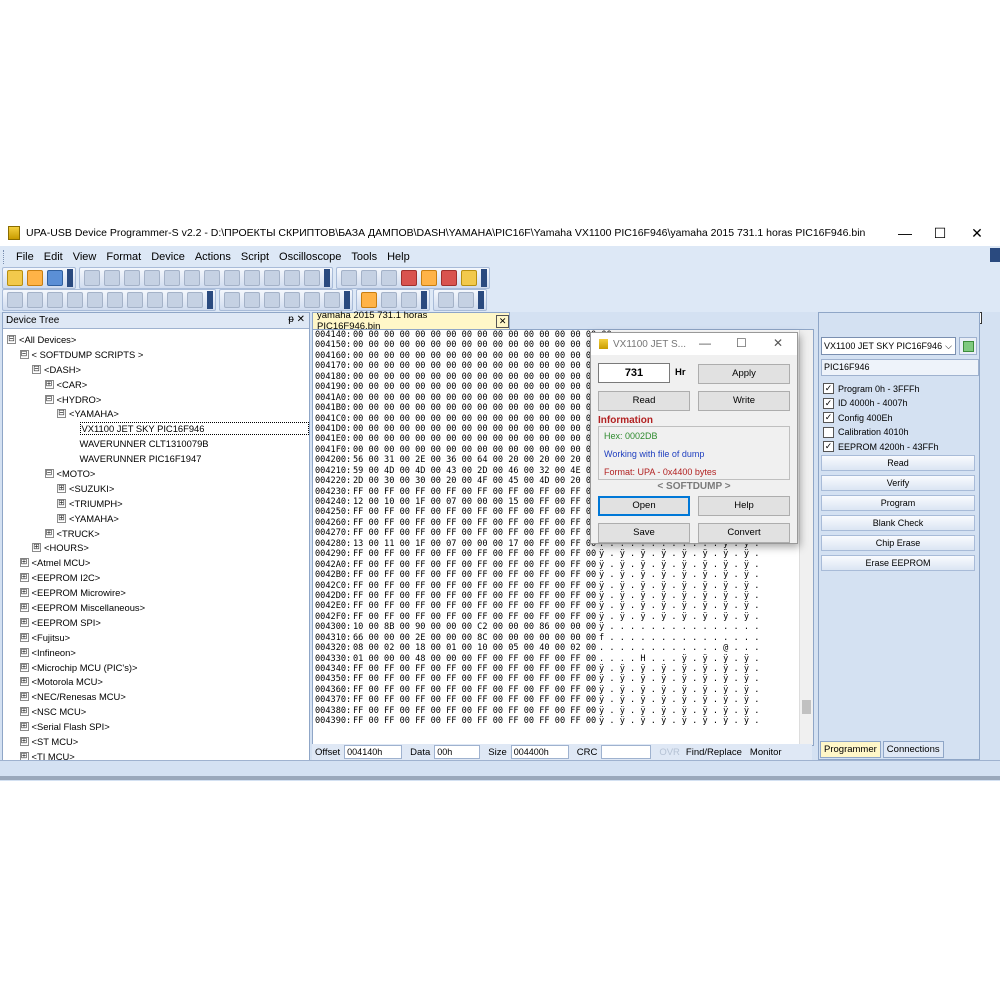 Image resolution: width=1000 pixels, height=1000 pixels. Describe the element at coordinates (312, 278) in the screenshot. I see `fill-icon` at that location.